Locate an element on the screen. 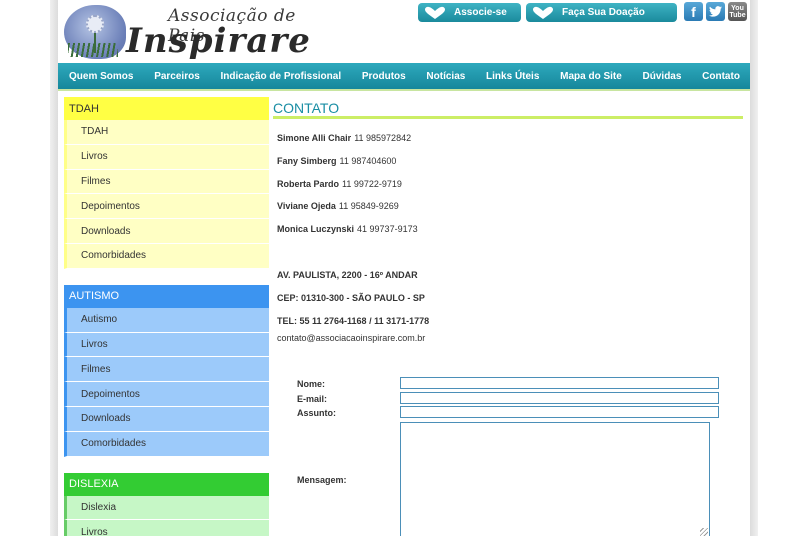 The image size is (800, 536). faca-sua-doacao-button: Faça Sua Doação is located at coordinates (601, 12).